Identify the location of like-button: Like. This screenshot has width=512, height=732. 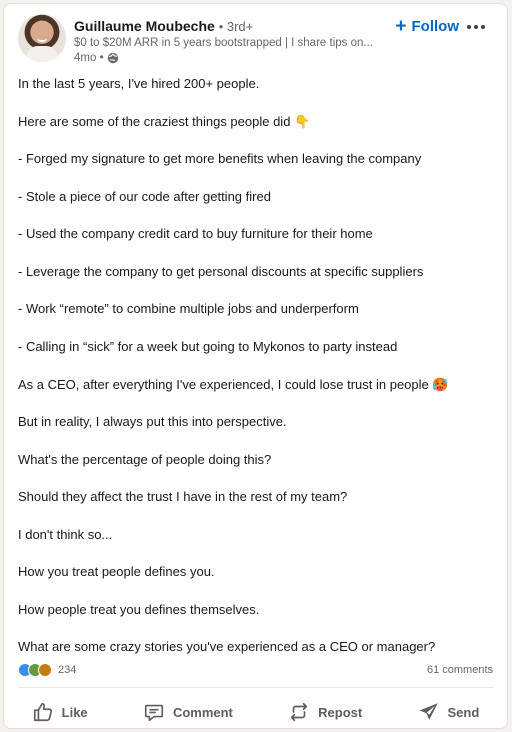
(60, 712).